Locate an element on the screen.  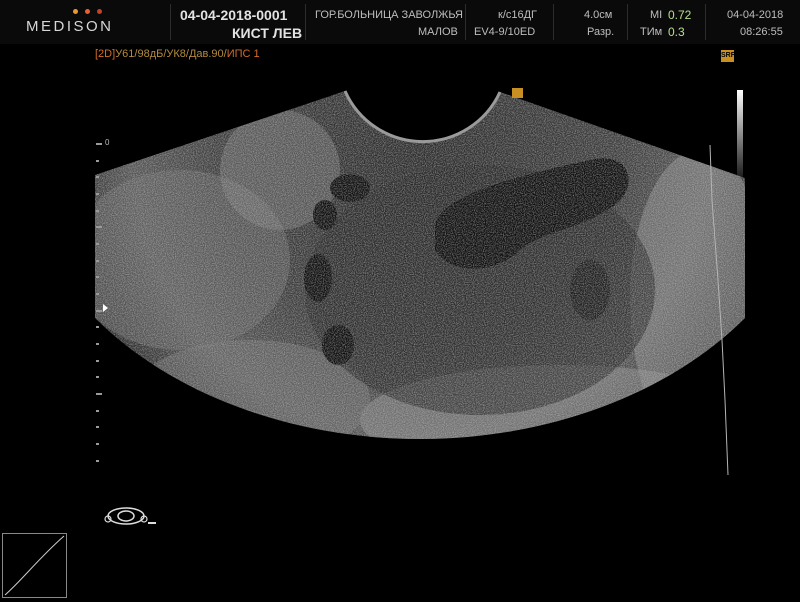
gray-curve is located at coordinates (34, 565).